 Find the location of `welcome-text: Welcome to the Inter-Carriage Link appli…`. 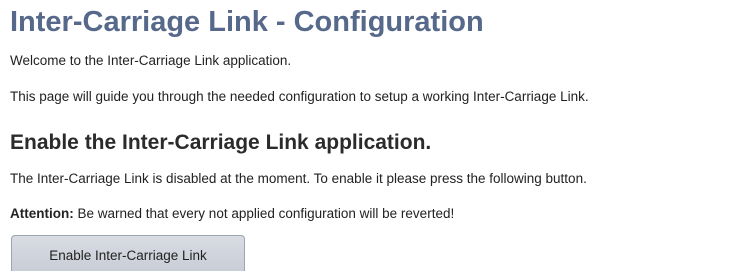

welcome-text: Welcome to the Inter-Carriage Link appli… is located at coordinates (151, 60).